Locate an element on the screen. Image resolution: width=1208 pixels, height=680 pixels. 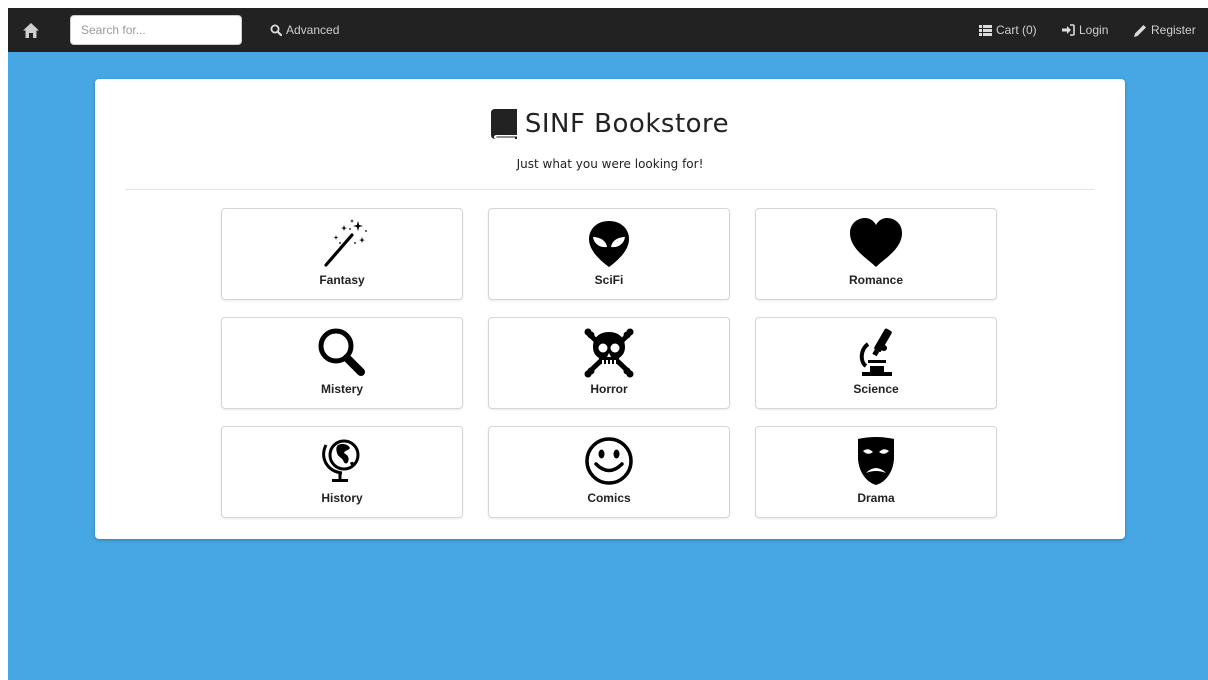
cart-label: Cart (0) is located at coordinates (1016, 30).